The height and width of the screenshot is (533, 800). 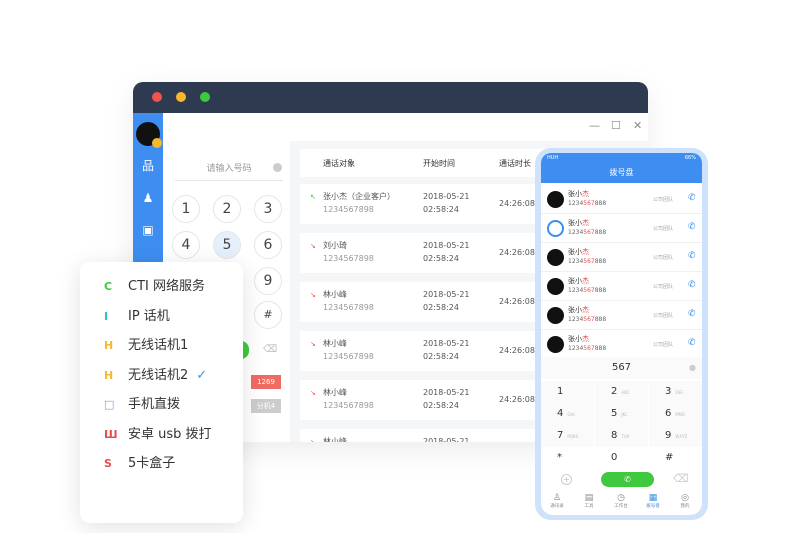 I want to click on phone-dial-key: 1, so click(x=567, y=392).